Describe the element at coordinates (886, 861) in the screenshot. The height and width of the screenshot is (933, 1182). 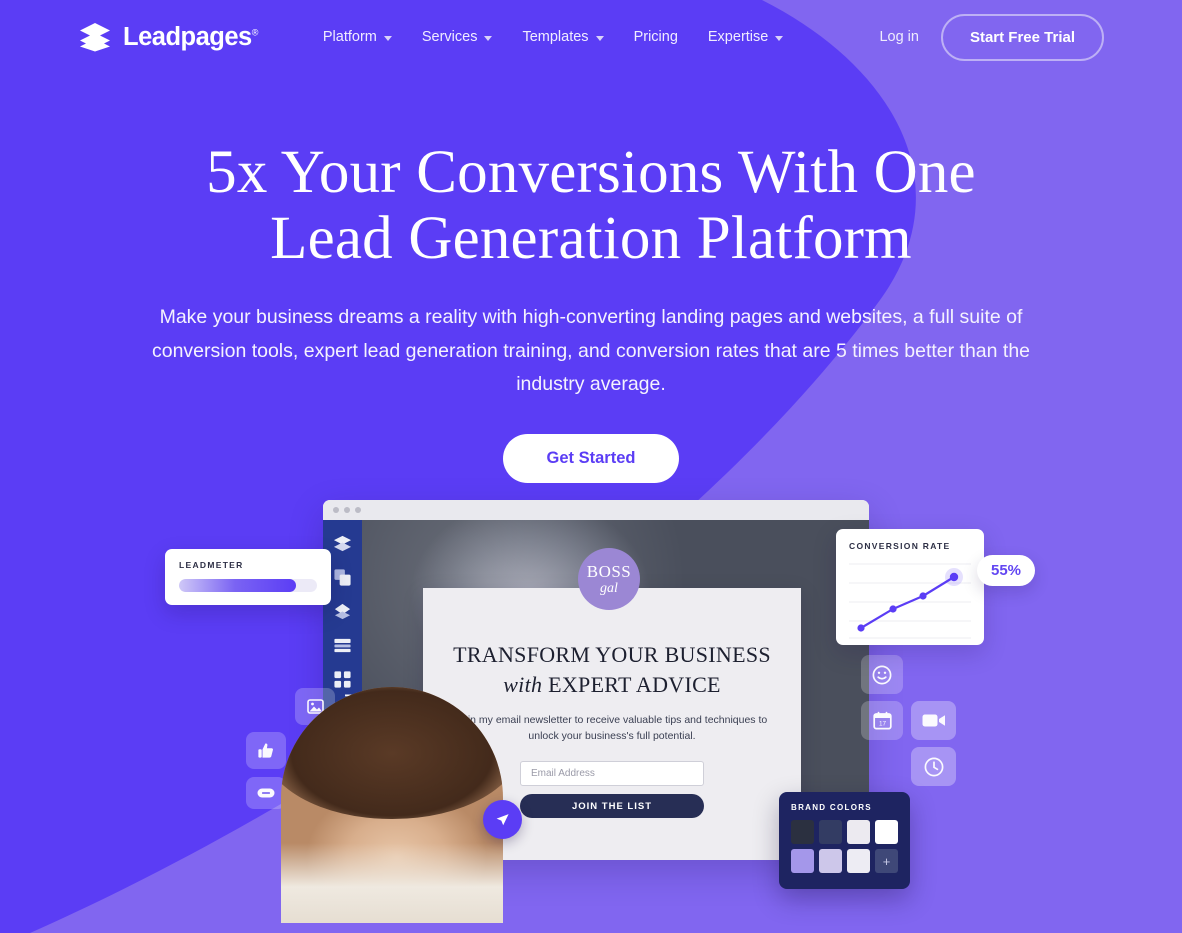
I see `add-color-button: +` at that location.